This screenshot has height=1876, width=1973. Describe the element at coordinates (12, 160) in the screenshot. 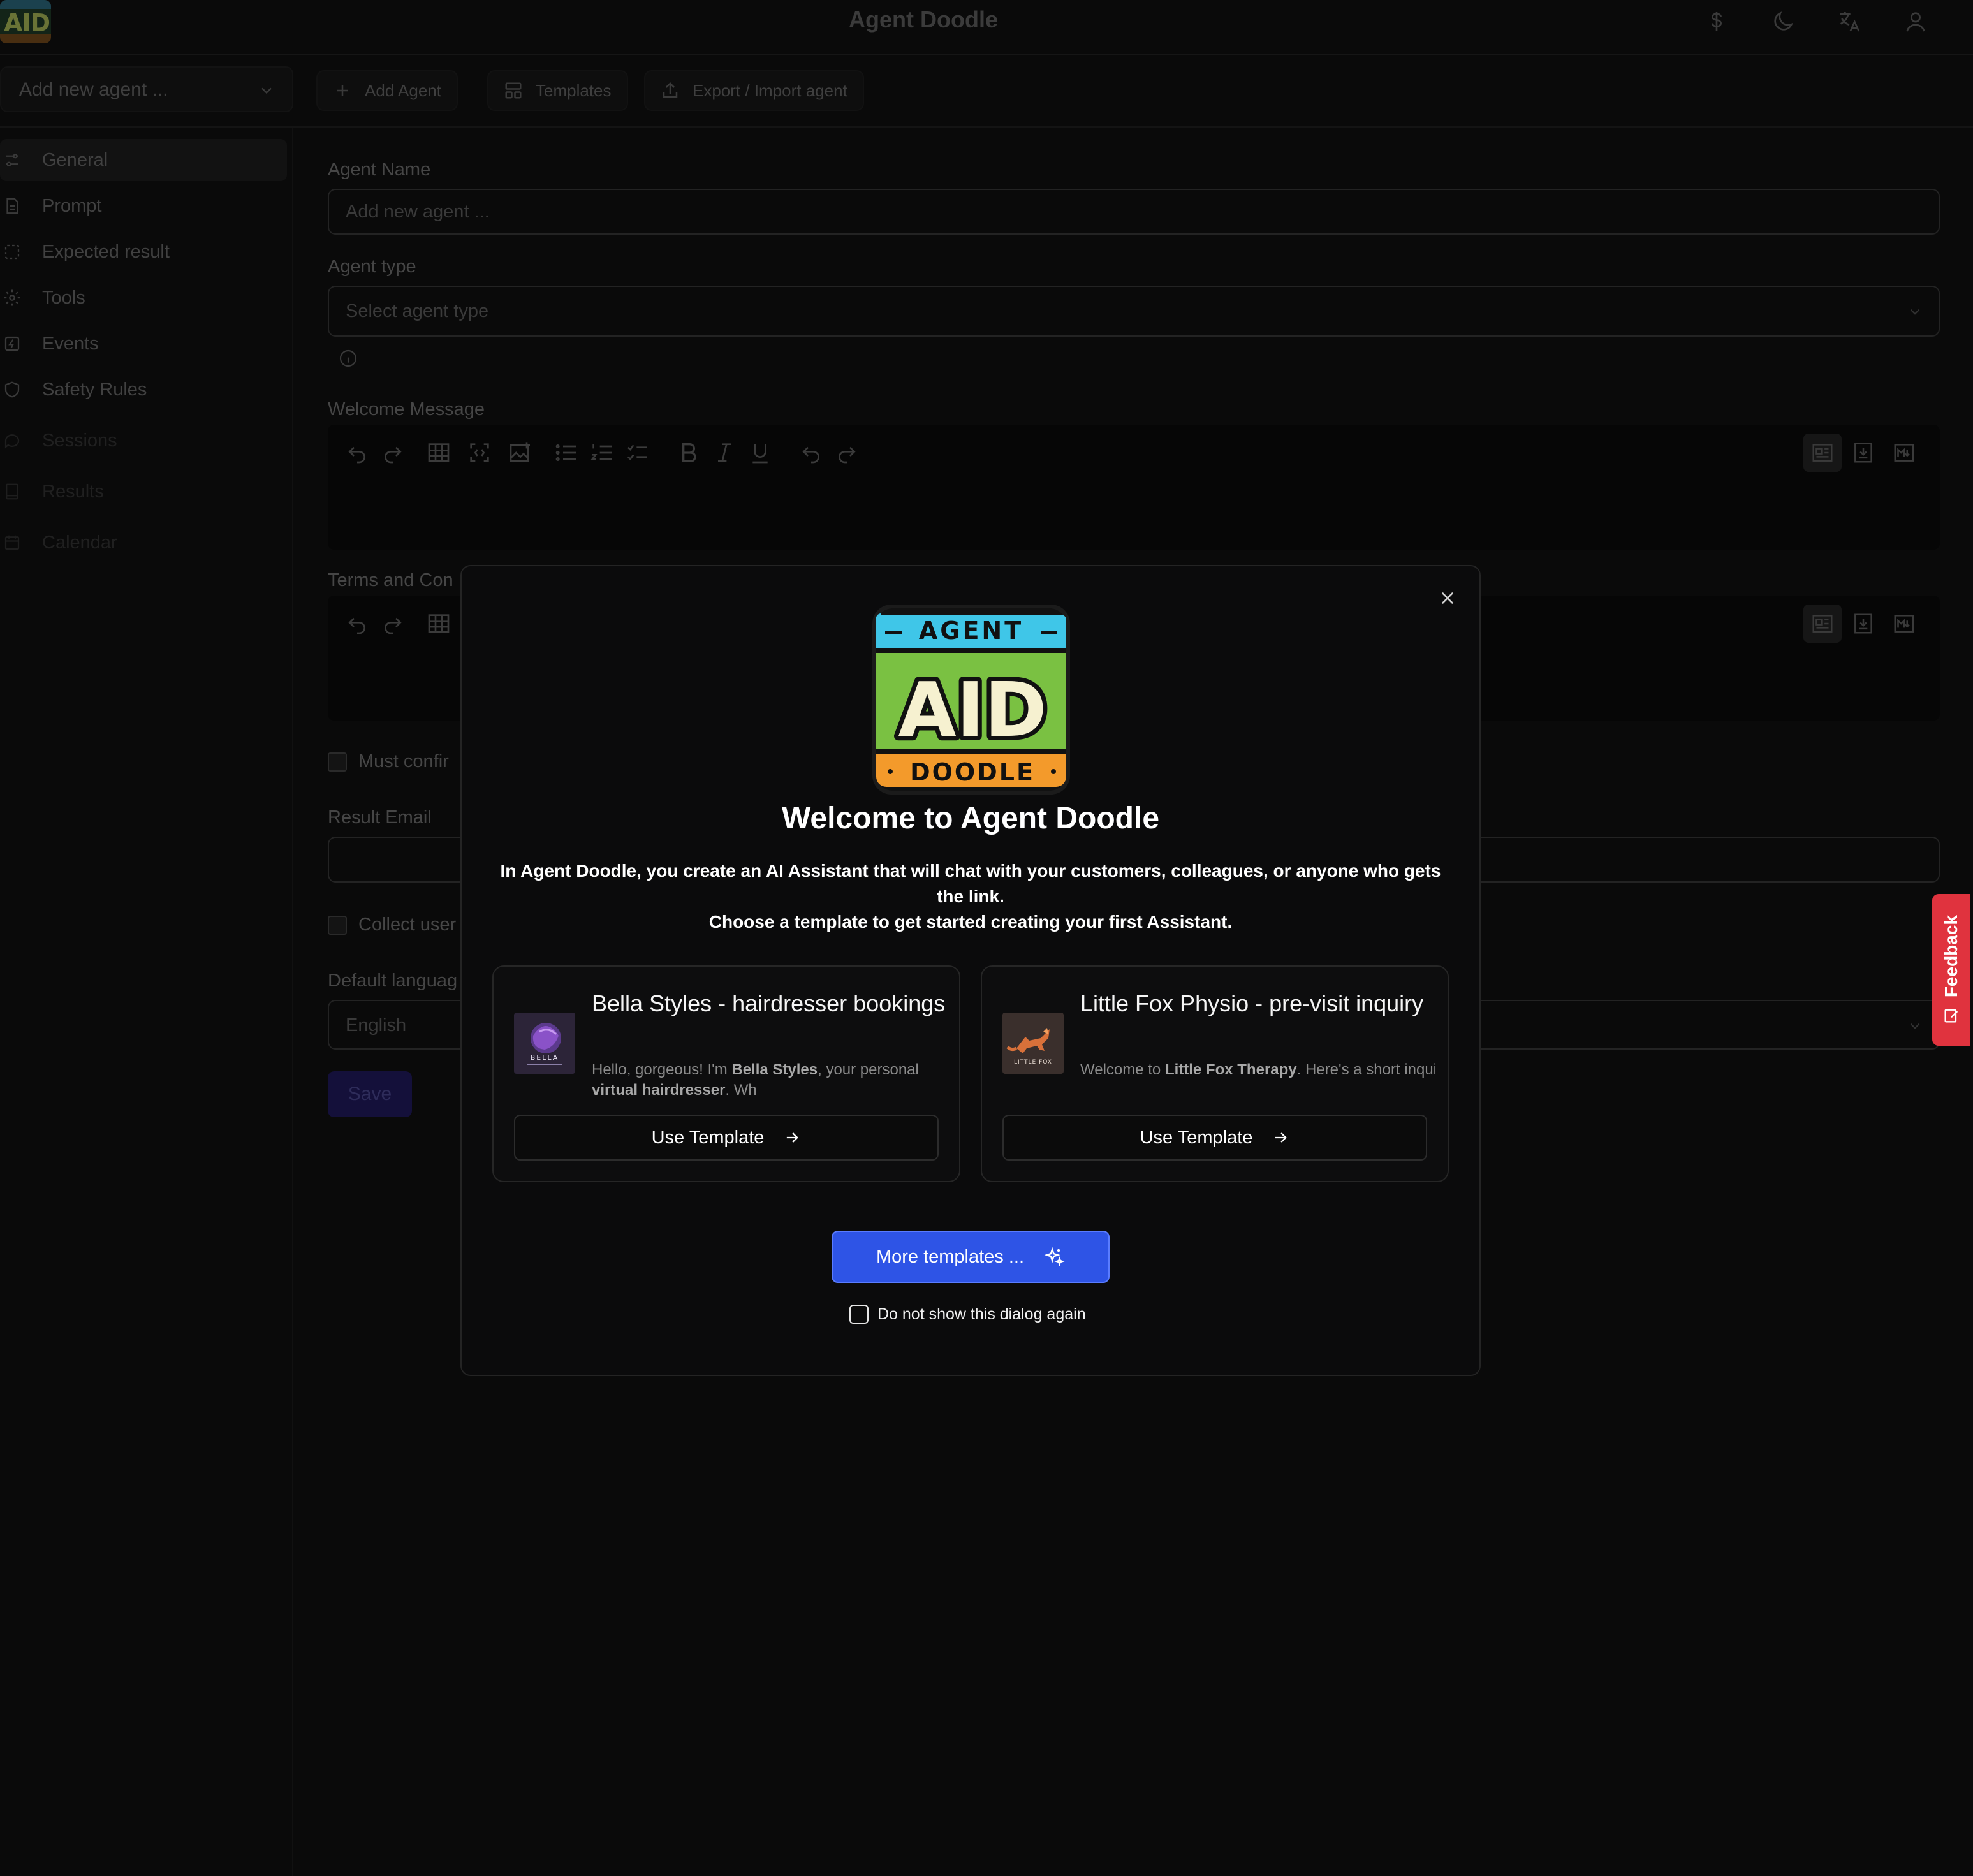

I see `sliders-icon` at that location.